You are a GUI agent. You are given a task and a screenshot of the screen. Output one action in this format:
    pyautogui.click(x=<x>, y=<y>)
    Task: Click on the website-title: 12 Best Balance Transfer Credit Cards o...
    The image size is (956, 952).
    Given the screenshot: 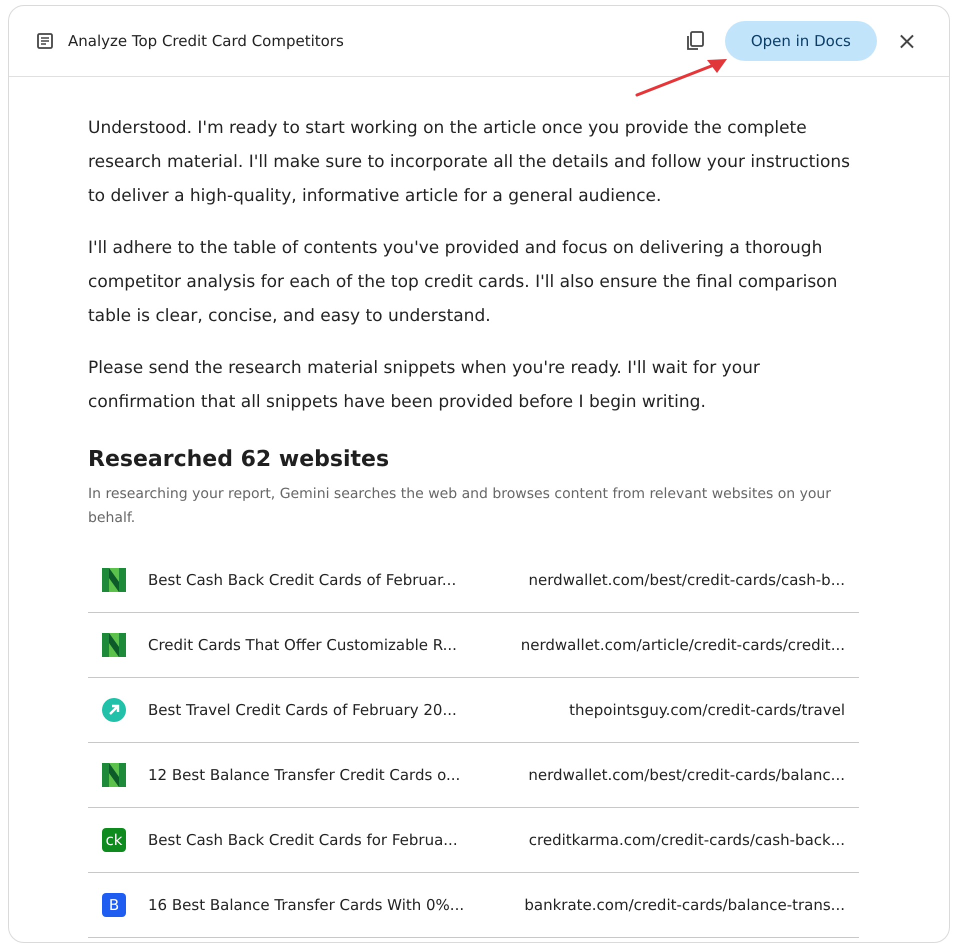 What is the action you would take?
    pyautogui.click(x=305, y=775)
    